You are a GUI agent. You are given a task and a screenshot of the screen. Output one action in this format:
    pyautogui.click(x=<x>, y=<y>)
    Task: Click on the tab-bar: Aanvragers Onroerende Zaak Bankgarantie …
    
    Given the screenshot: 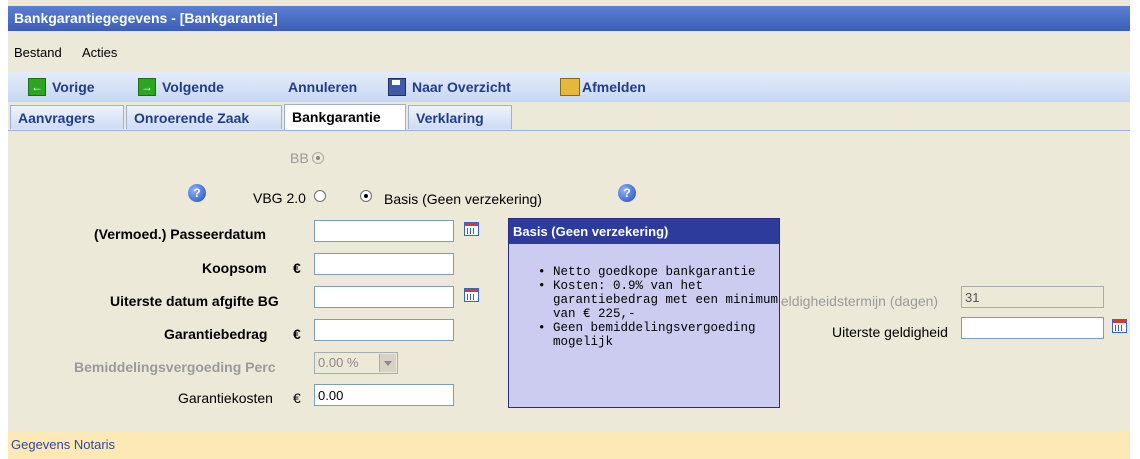 What is the action you would take?
    pyautogui.click(x=569, y=117)
    